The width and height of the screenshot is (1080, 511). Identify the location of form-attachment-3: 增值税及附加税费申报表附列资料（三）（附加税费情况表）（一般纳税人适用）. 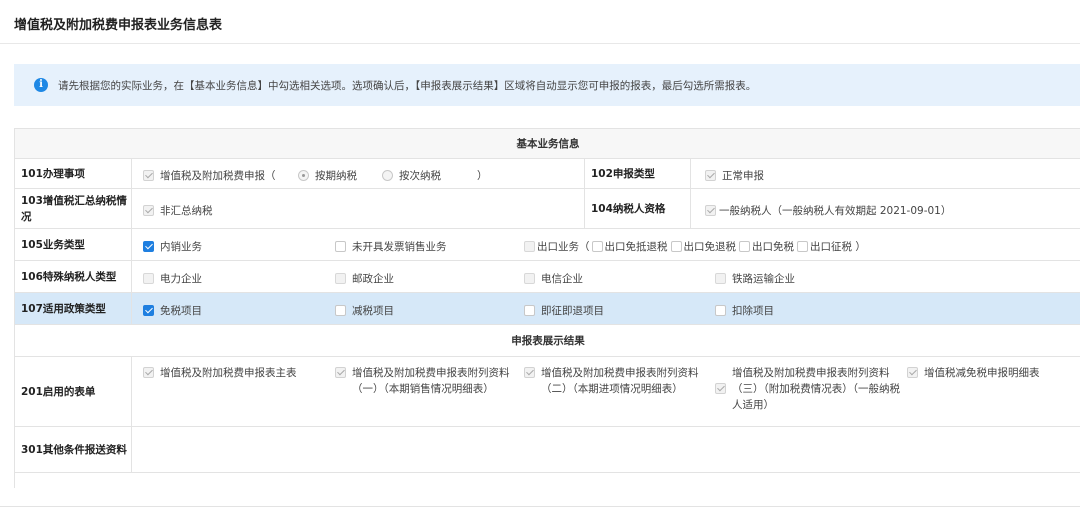
(809, 389).